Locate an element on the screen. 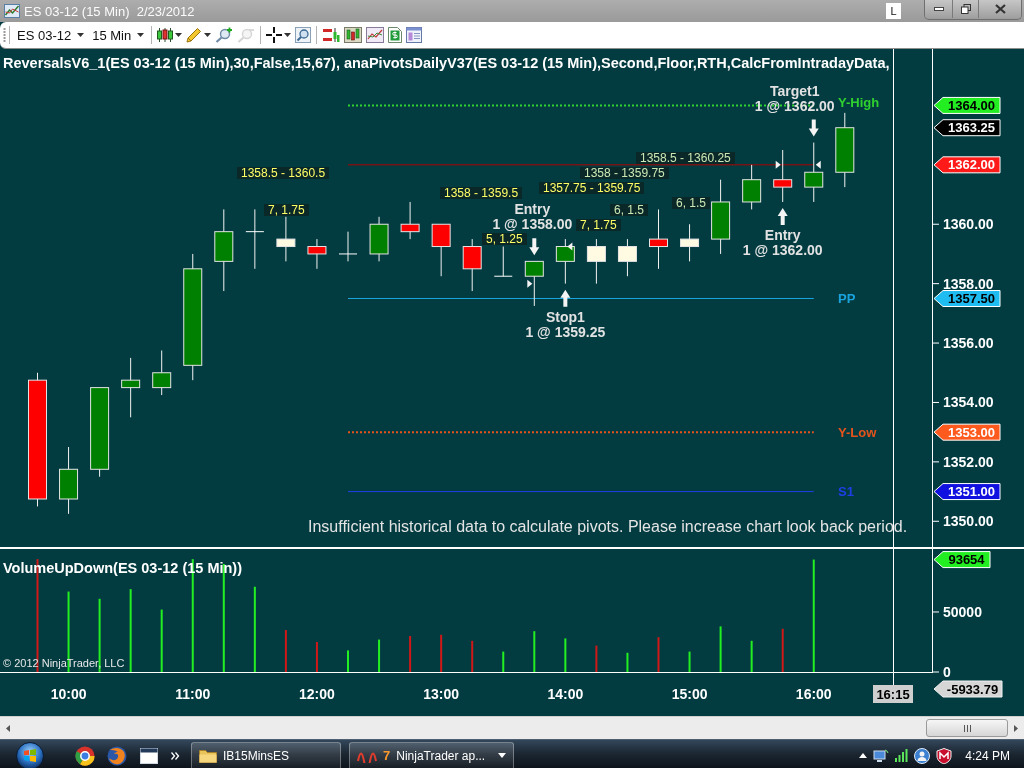  restore-icon is located at coordinates (965, 9).